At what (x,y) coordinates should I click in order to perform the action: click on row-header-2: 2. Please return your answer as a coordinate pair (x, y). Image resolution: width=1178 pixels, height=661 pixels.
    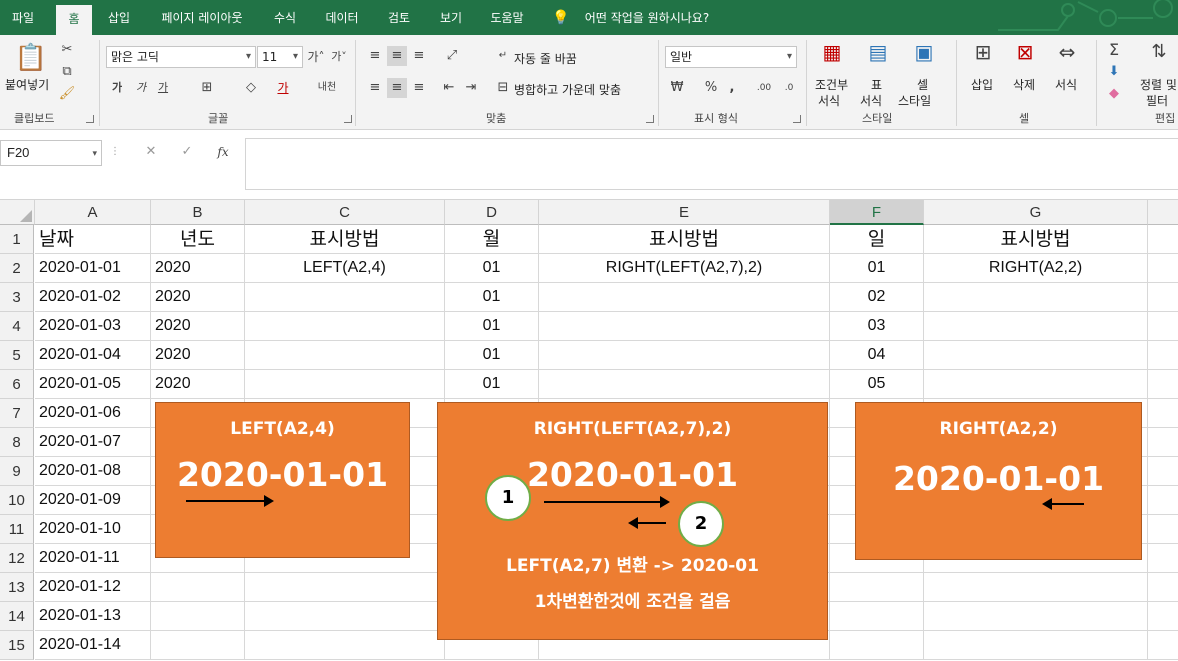
    Looking at the image, I should click on (17, 268).